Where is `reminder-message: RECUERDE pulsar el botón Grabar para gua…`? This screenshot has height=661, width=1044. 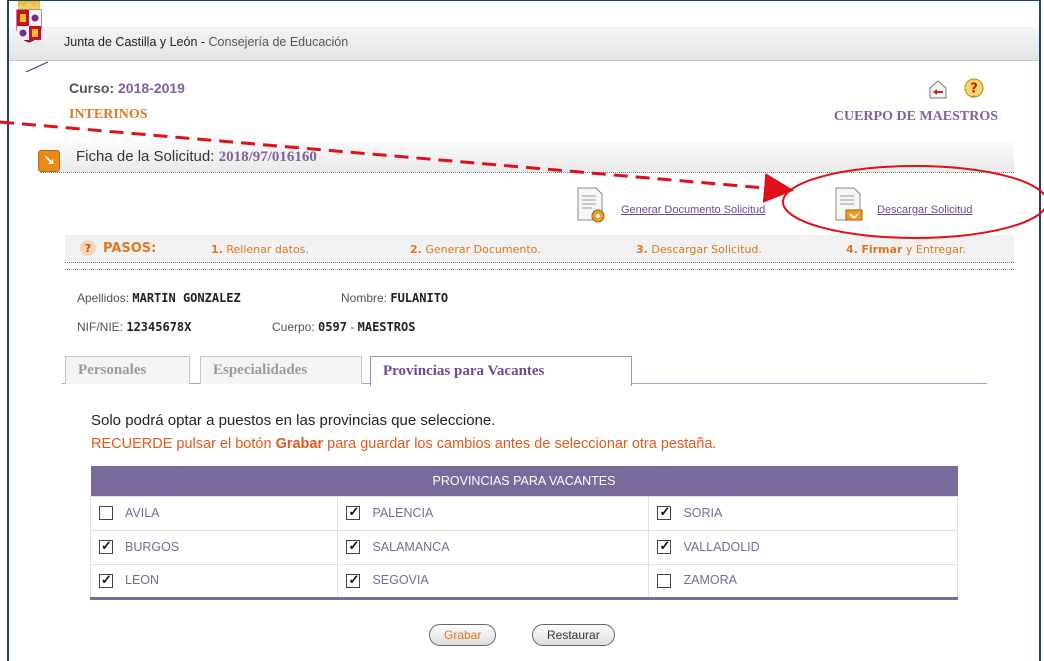 reminder-message: RECUERDE pulsar el botón Grabar para gua… is located at coordinates (403, 444).